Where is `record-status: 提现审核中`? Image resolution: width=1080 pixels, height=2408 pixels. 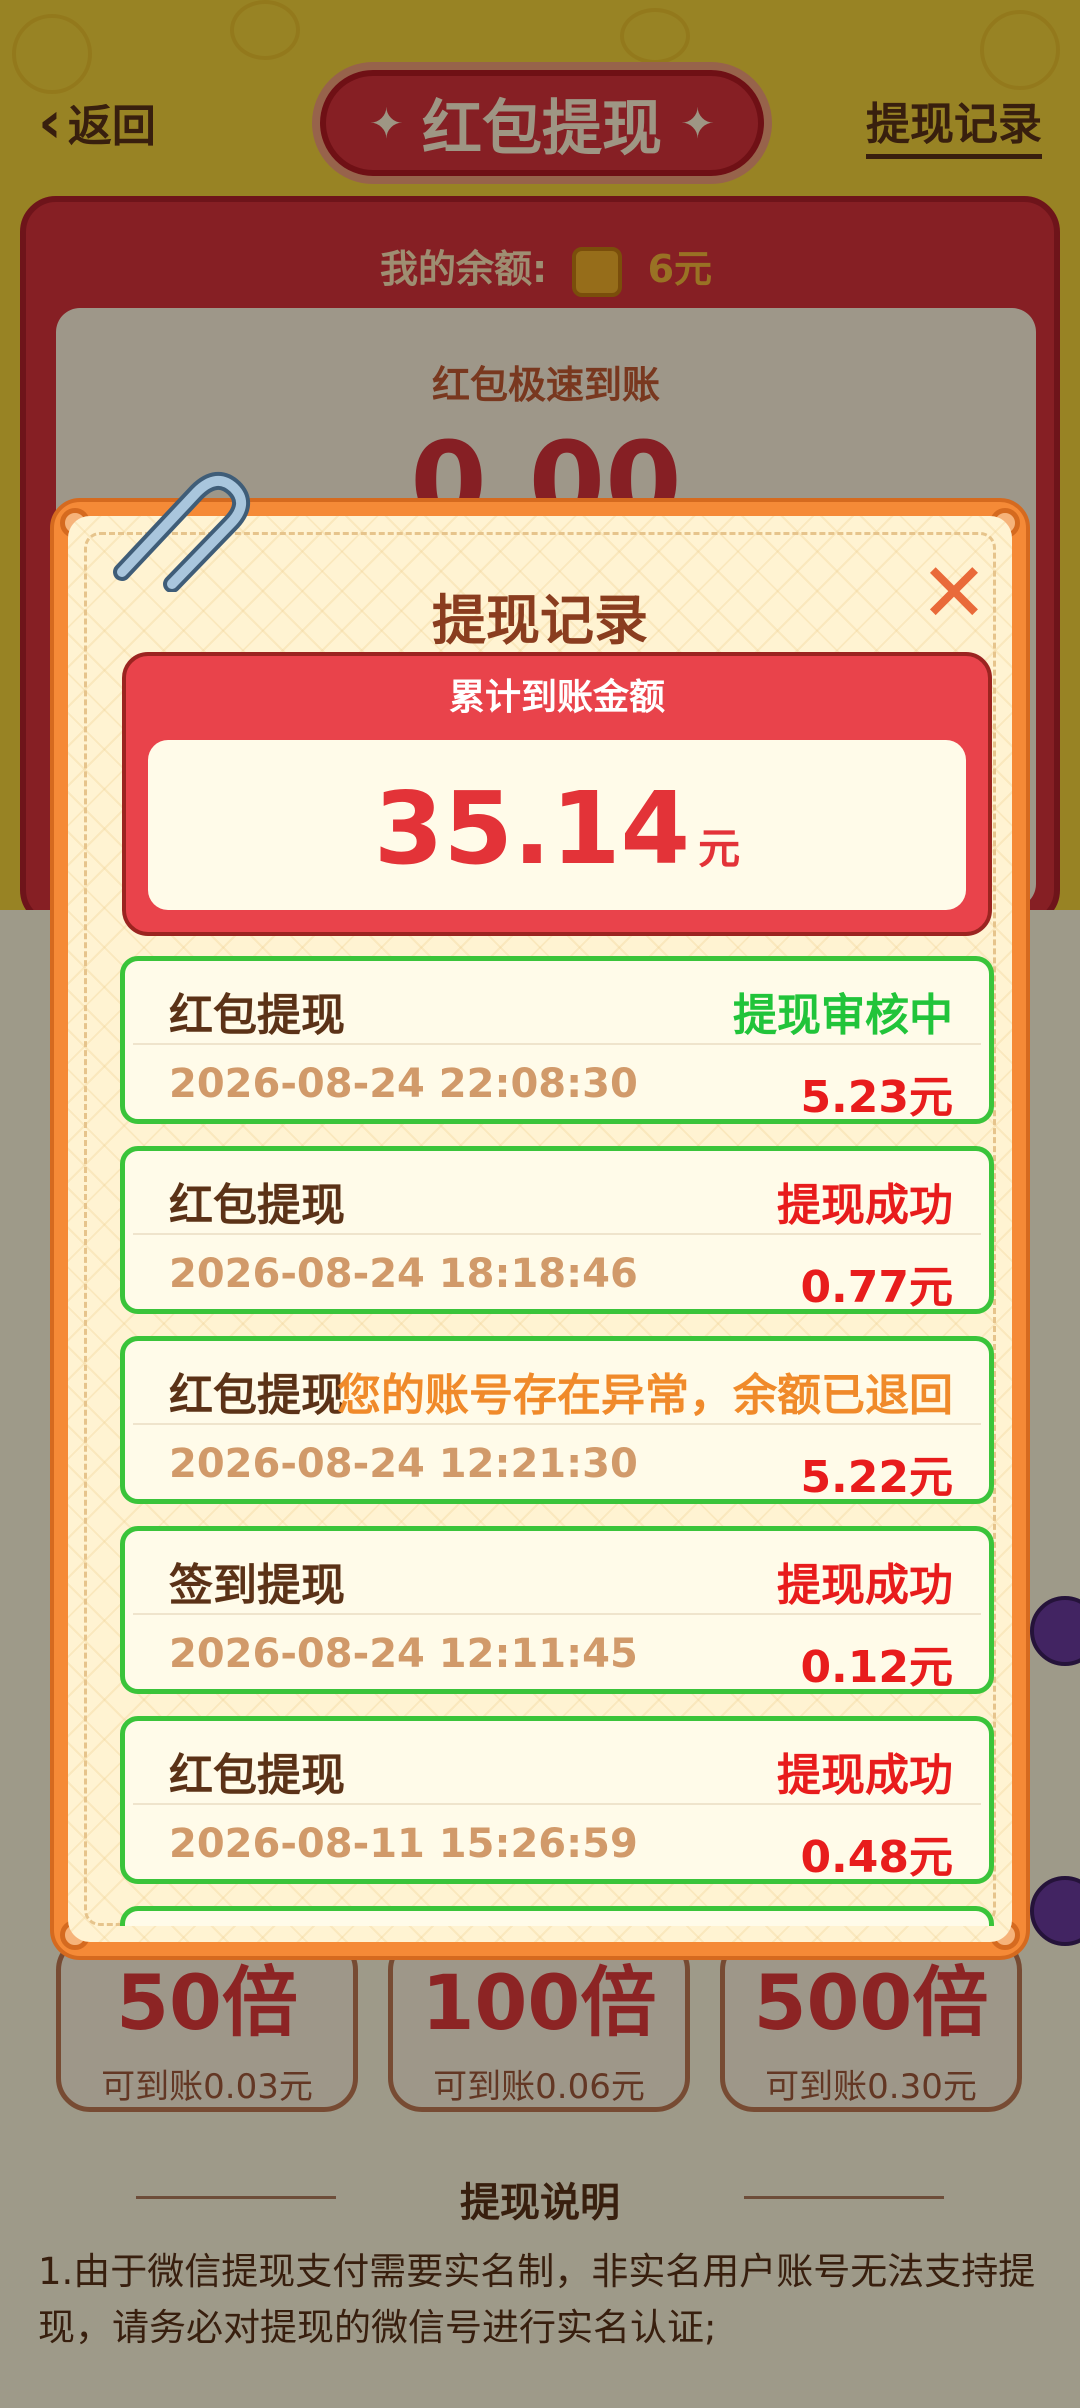
record-status: 提现审核中 is located at coordinates (843, 1015).